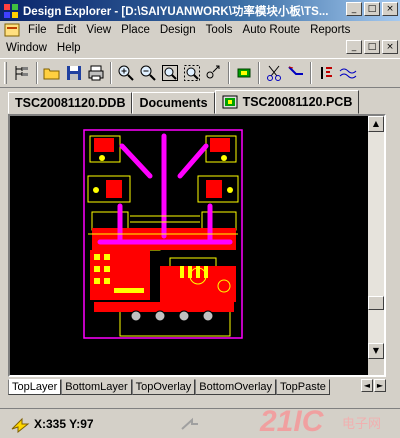 The width and height of the screenshot is (400, 438). Describe the element at coordinates (348, 73) in the screenshot. I see `wave-icon` at that location.